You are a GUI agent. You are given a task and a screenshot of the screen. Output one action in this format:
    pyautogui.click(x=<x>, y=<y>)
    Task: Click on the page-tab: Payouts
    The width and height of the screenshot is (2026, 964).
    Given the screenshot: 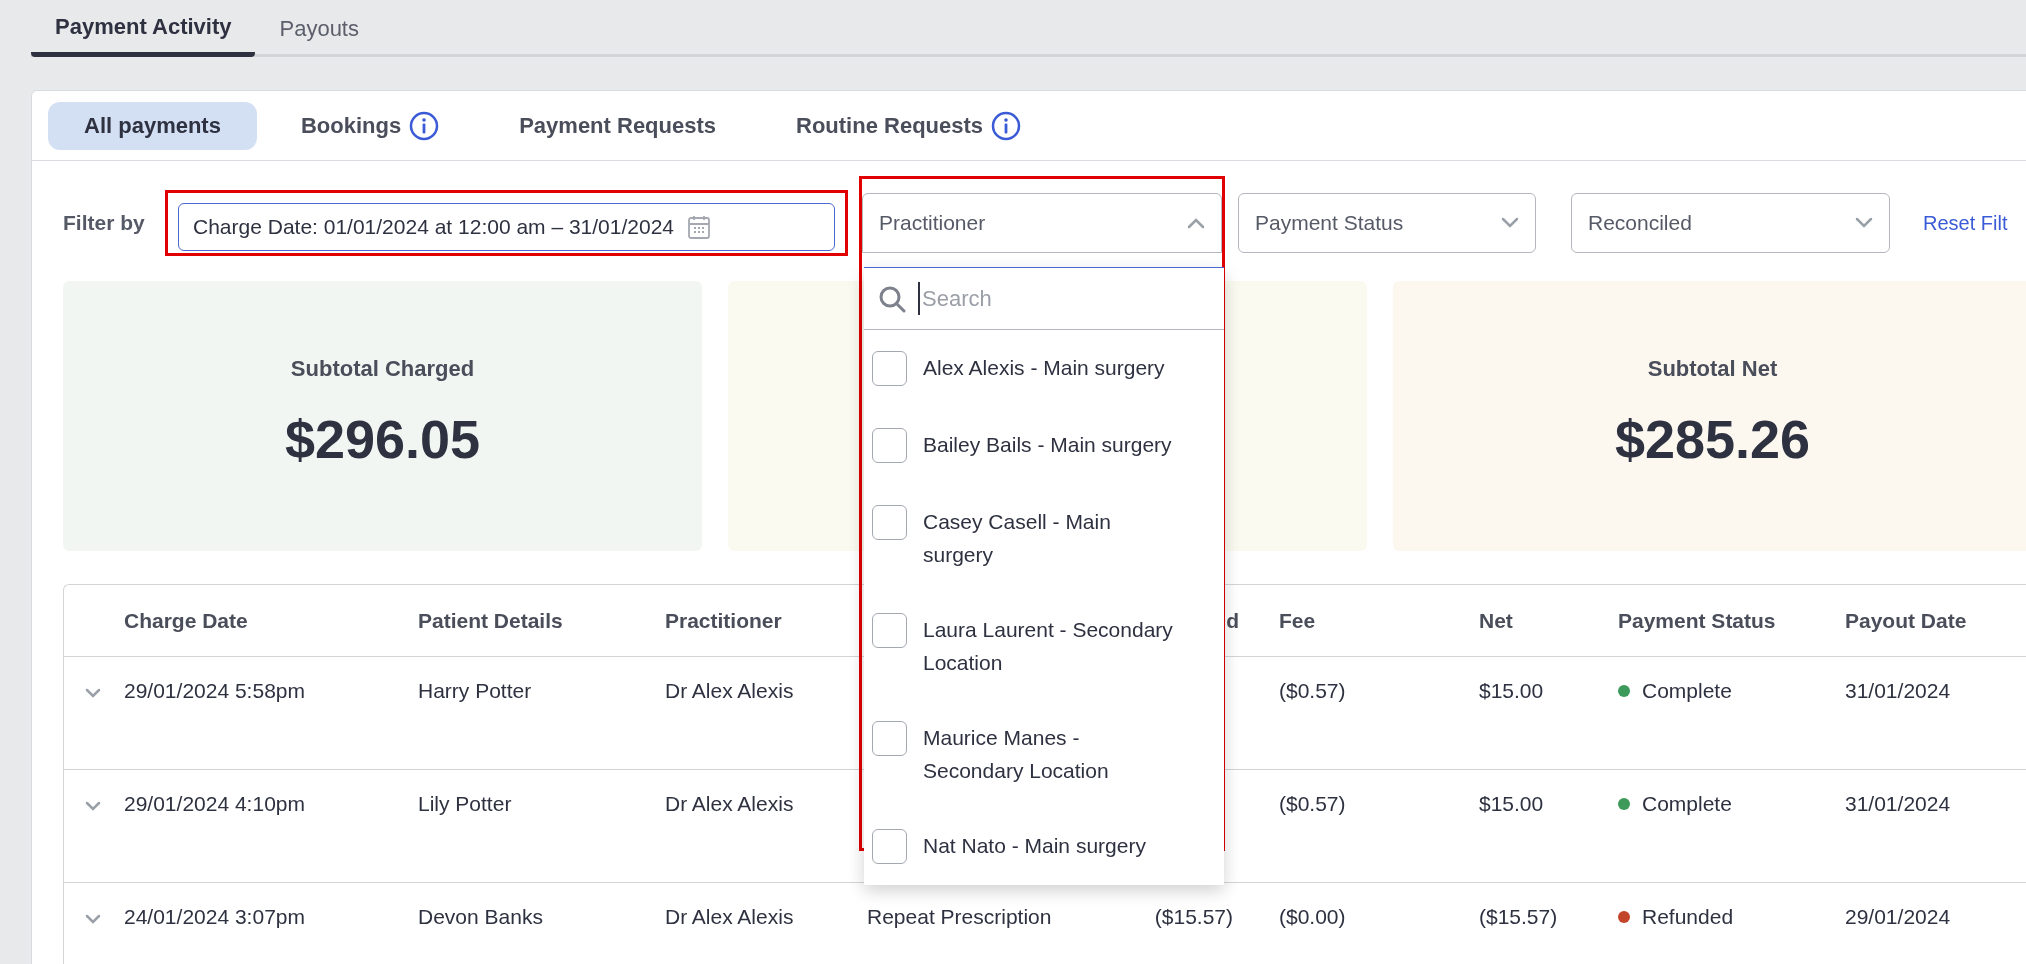 What is the action you would take?
    pyautogui.click(x=319, y=28)
    